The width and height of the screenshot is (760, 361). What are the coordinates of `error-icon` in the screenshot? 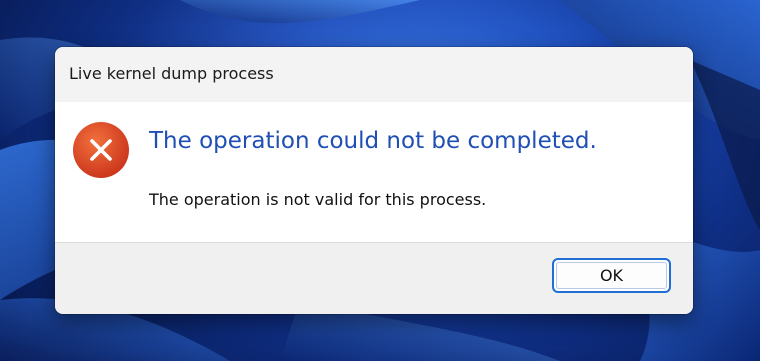 It's located at (101, 150).